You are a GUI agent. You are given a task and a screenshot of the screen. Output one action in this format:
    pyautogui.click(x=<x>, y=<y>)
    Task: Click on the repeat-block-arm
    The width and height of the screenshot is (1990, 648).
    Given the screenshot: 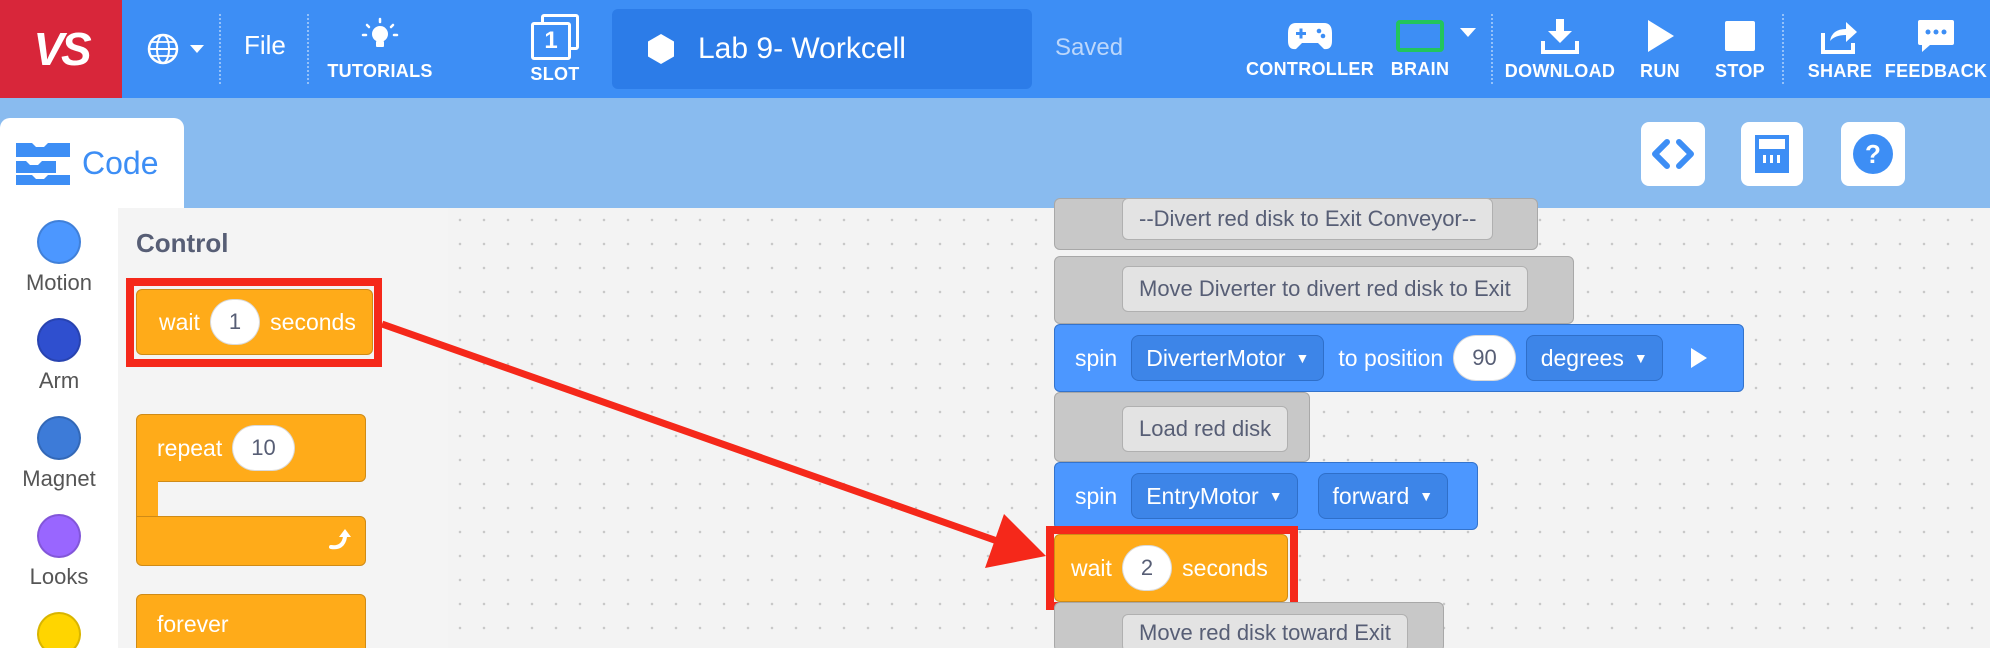 What is the action you would take?
    pyautogui.click(x=147, y=499)
    